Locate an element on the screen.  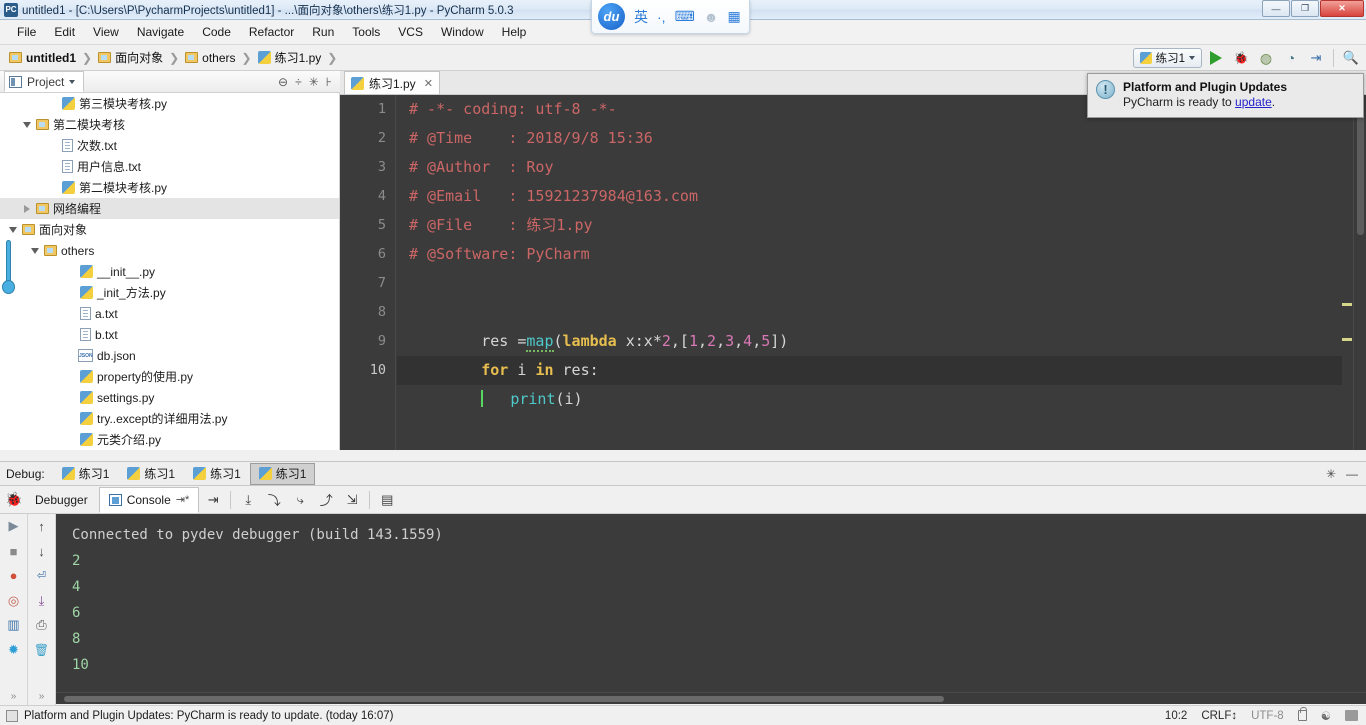
search-button: 🔍 is located at coordinates (1351, 58).